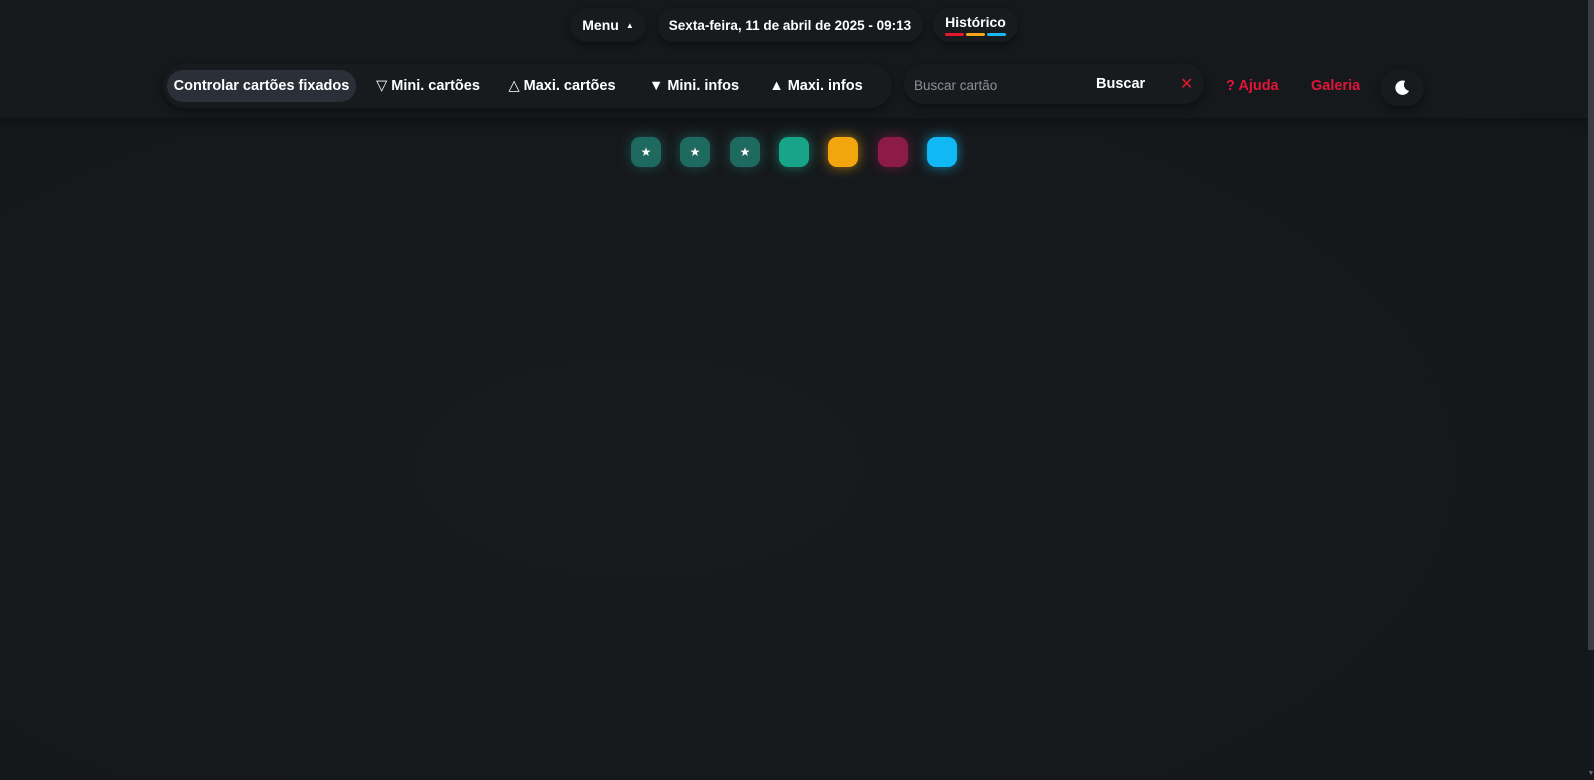 The image size is (1594, 780). Describe the element at coordinates (514, 86) in the screenshot. I see `triangle-up-outline-icon: △` at that location.